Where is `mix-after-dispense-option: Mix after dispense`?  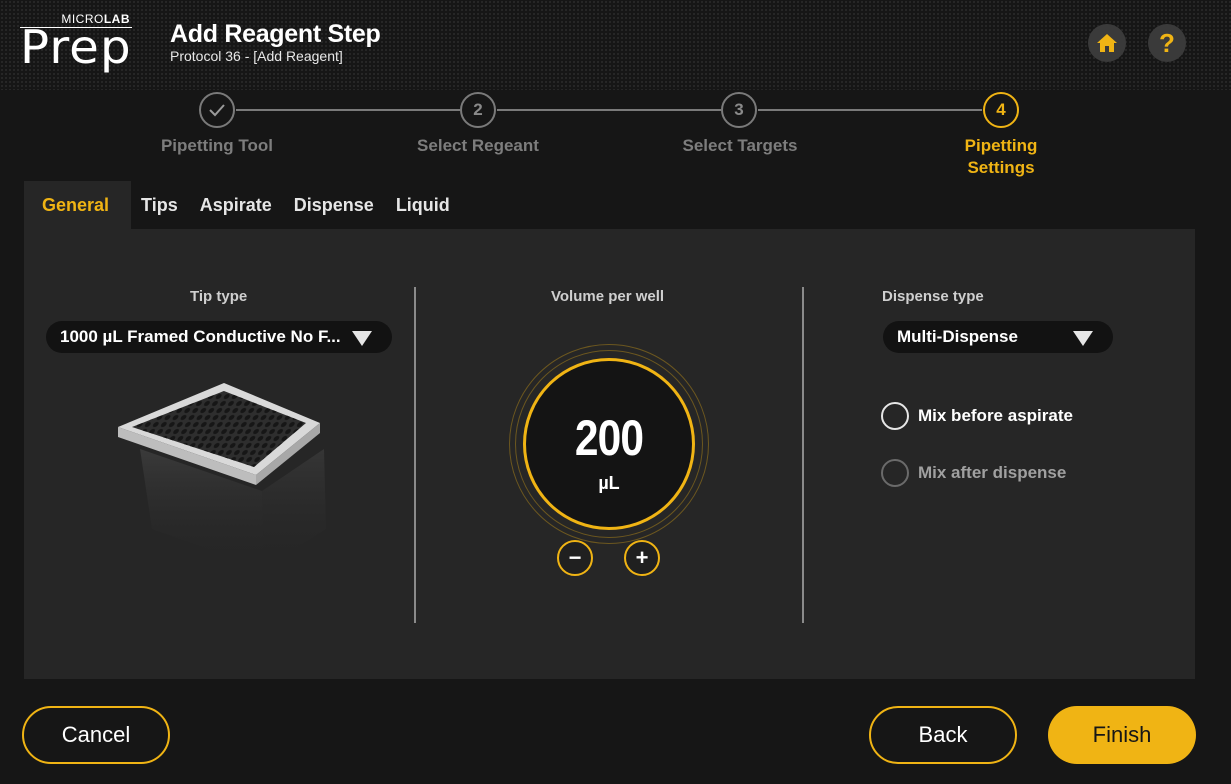 mix-after-dispense-option: Mix after dispense is located at coordinates (973, 473).